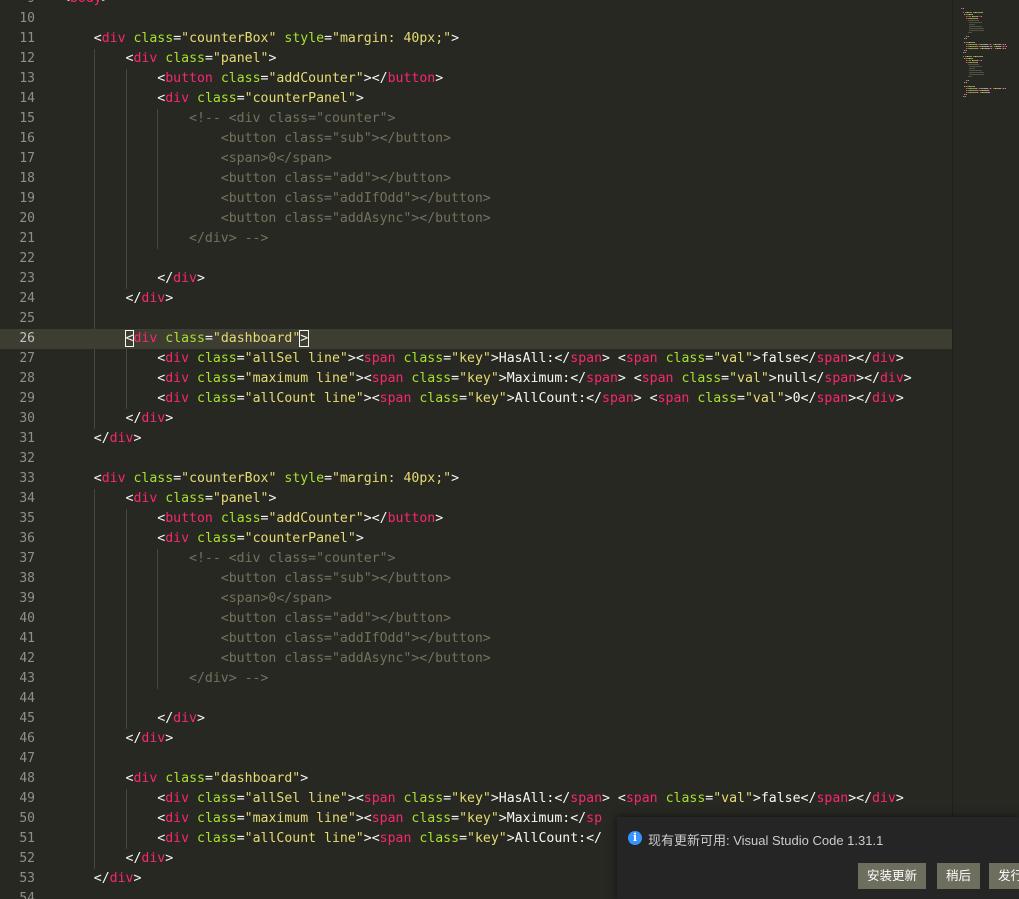  Describe the element at coordinates (476, 499) in the screenshot. I see `code-line: 34 <div class="panel">` at that location.